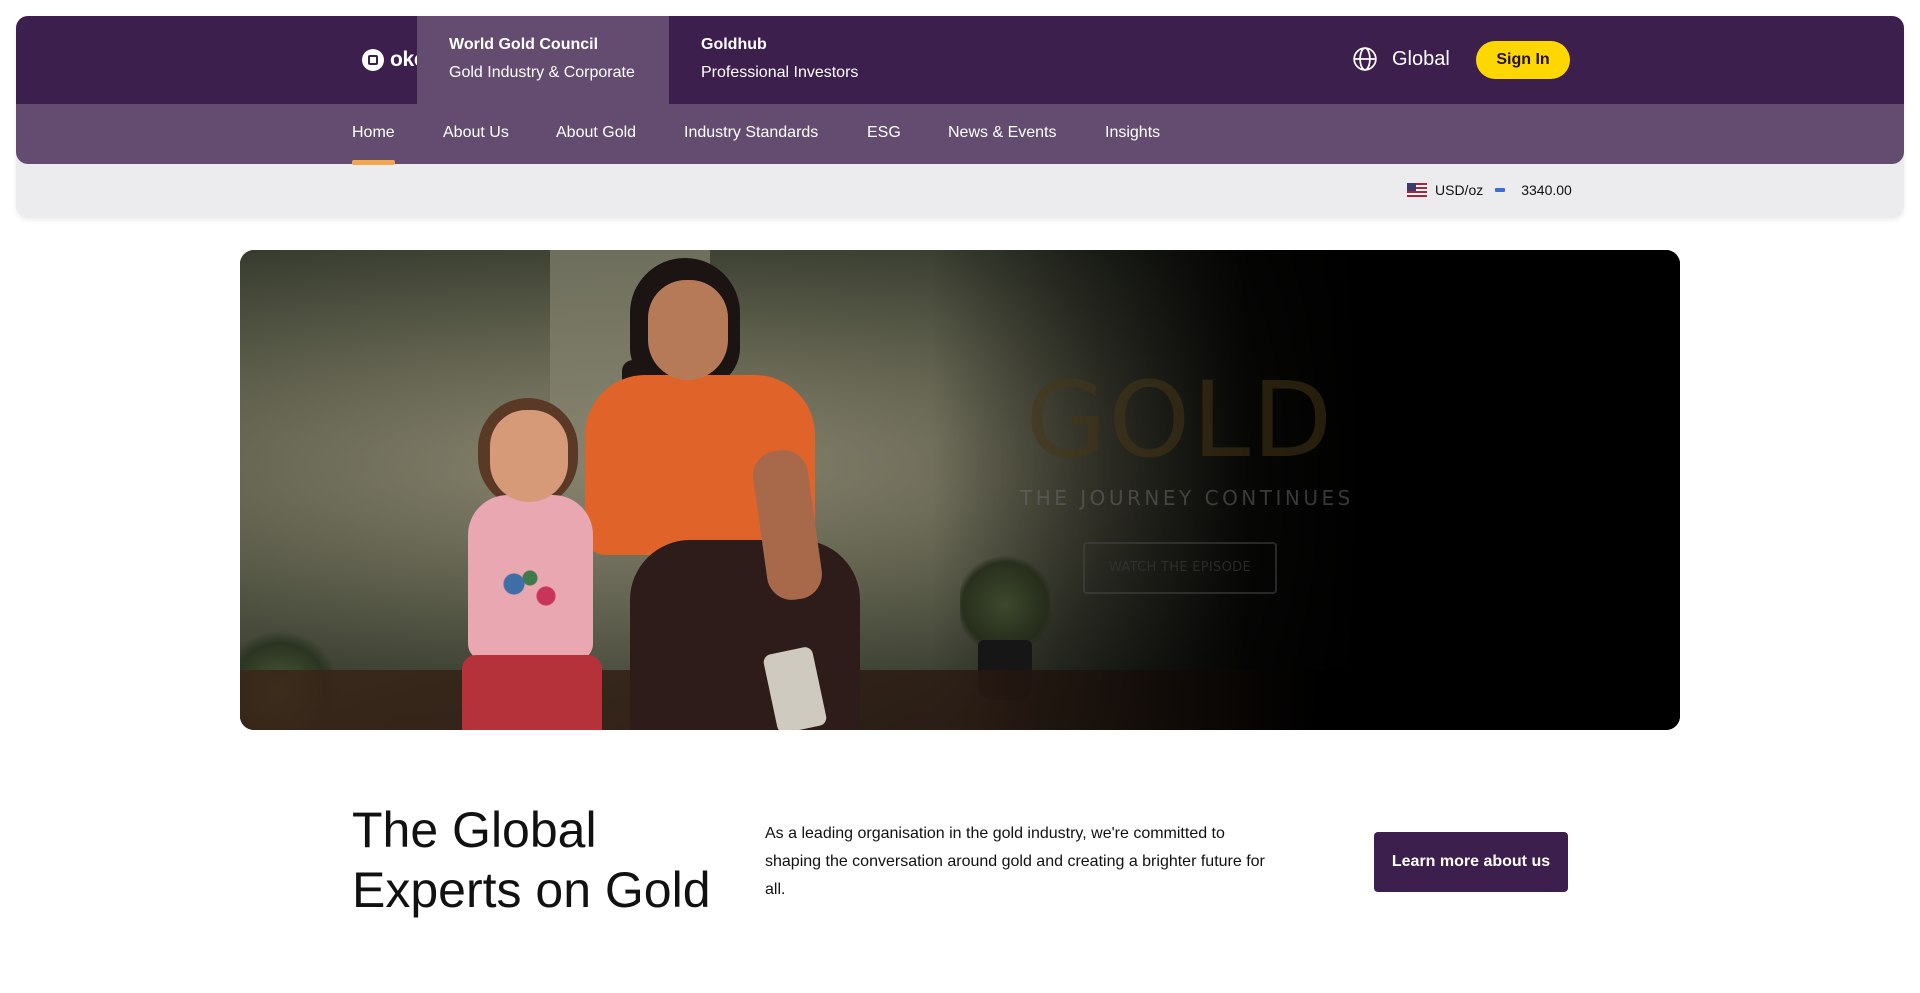 This screenshot has width=1920, height=993. What do you see at coordinates (1002, 134) in the screenshot?
I see `nav-item-news-events: News & Events` at bounding box center [1002, 134].